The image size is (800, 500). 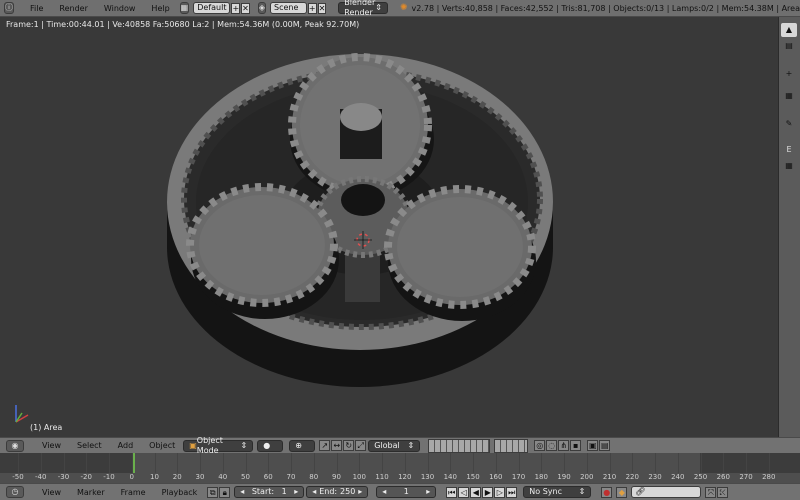 What do you see at coordinates (218, 445) in the screenshot?
I see `mode-dropdown: ▣ Object Mode ⇕` at bounding box center [218, 445].